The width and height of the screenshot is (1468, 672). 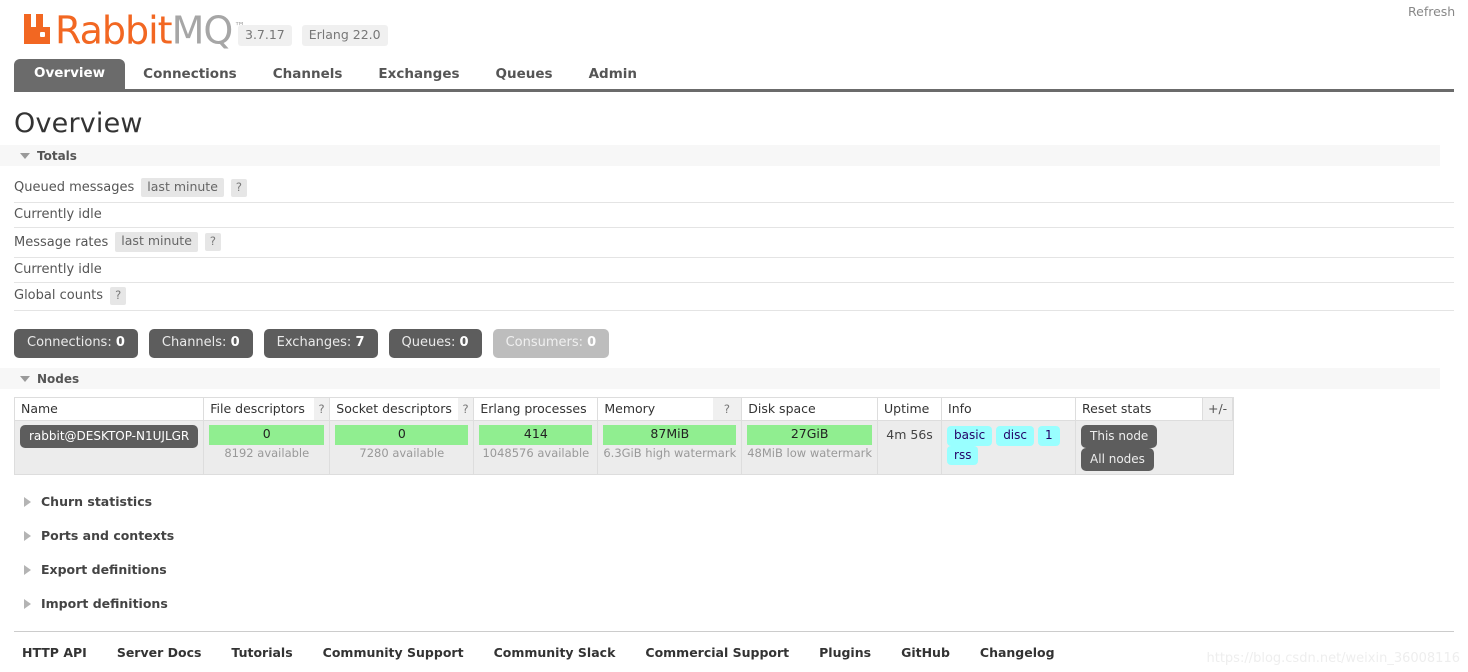 I want to click on version-badge-group: 3.7.17 Erlang 22.0, so click(x=313, y=35).